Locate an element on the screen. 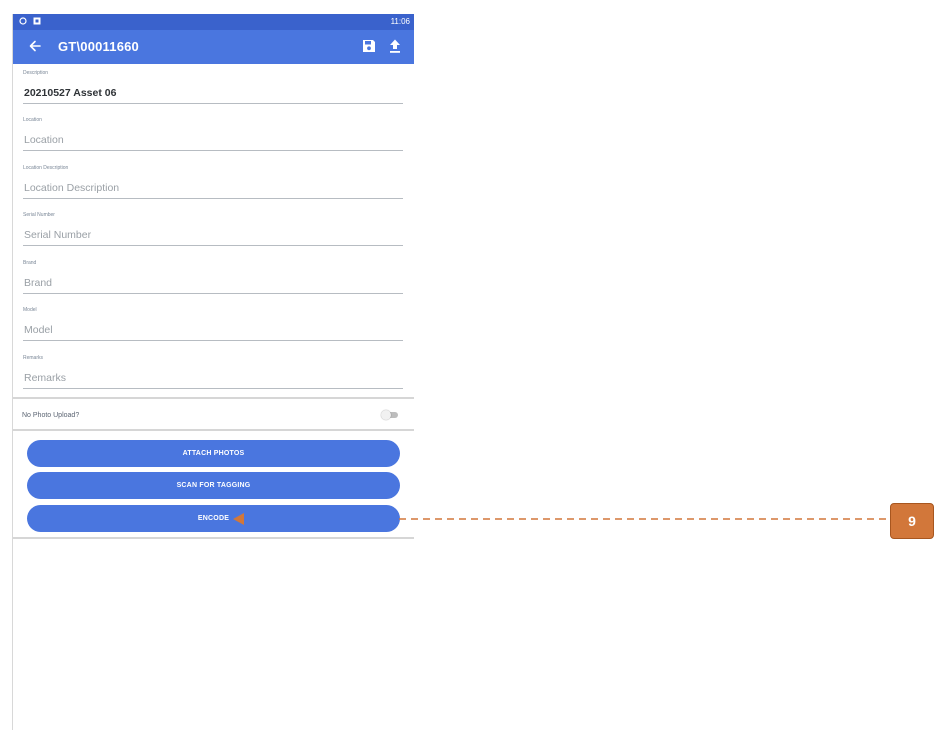  status-bar: 11:06 is located at coordinates (213, 22).